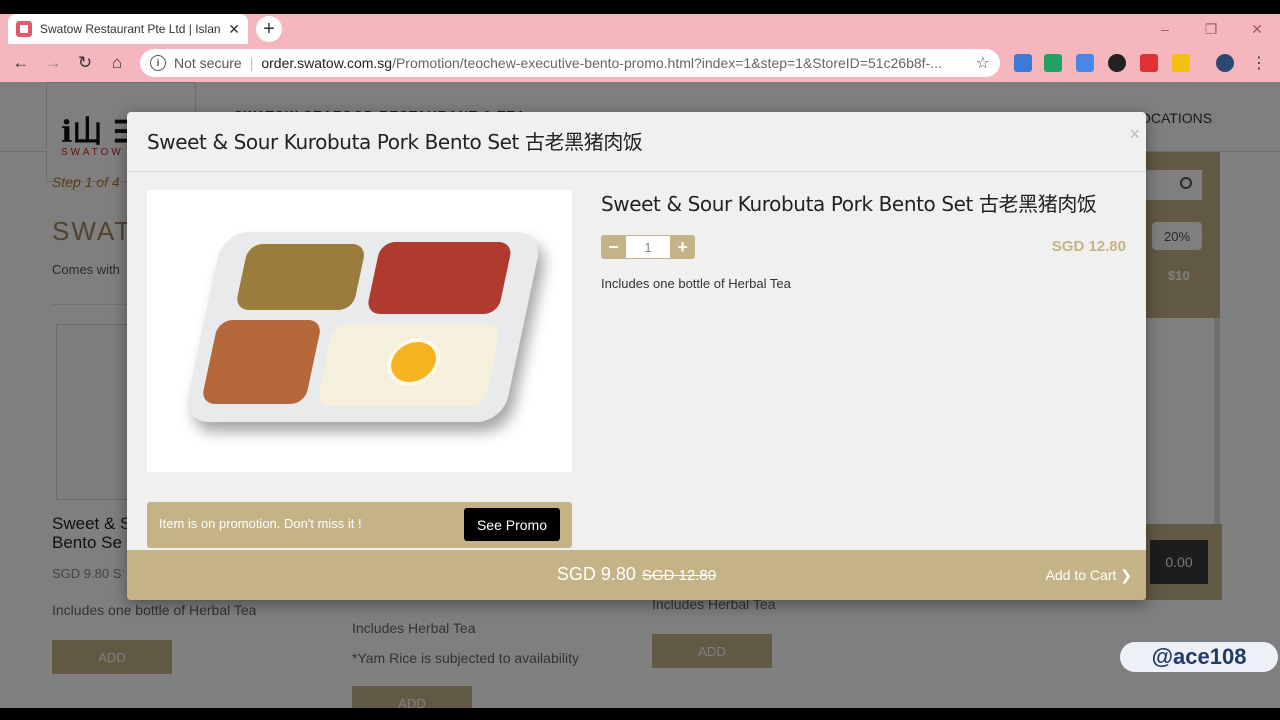  Describe the element at coordinates (1181, 63) in the screenshot. I see `pin-extension-icon` at that location.